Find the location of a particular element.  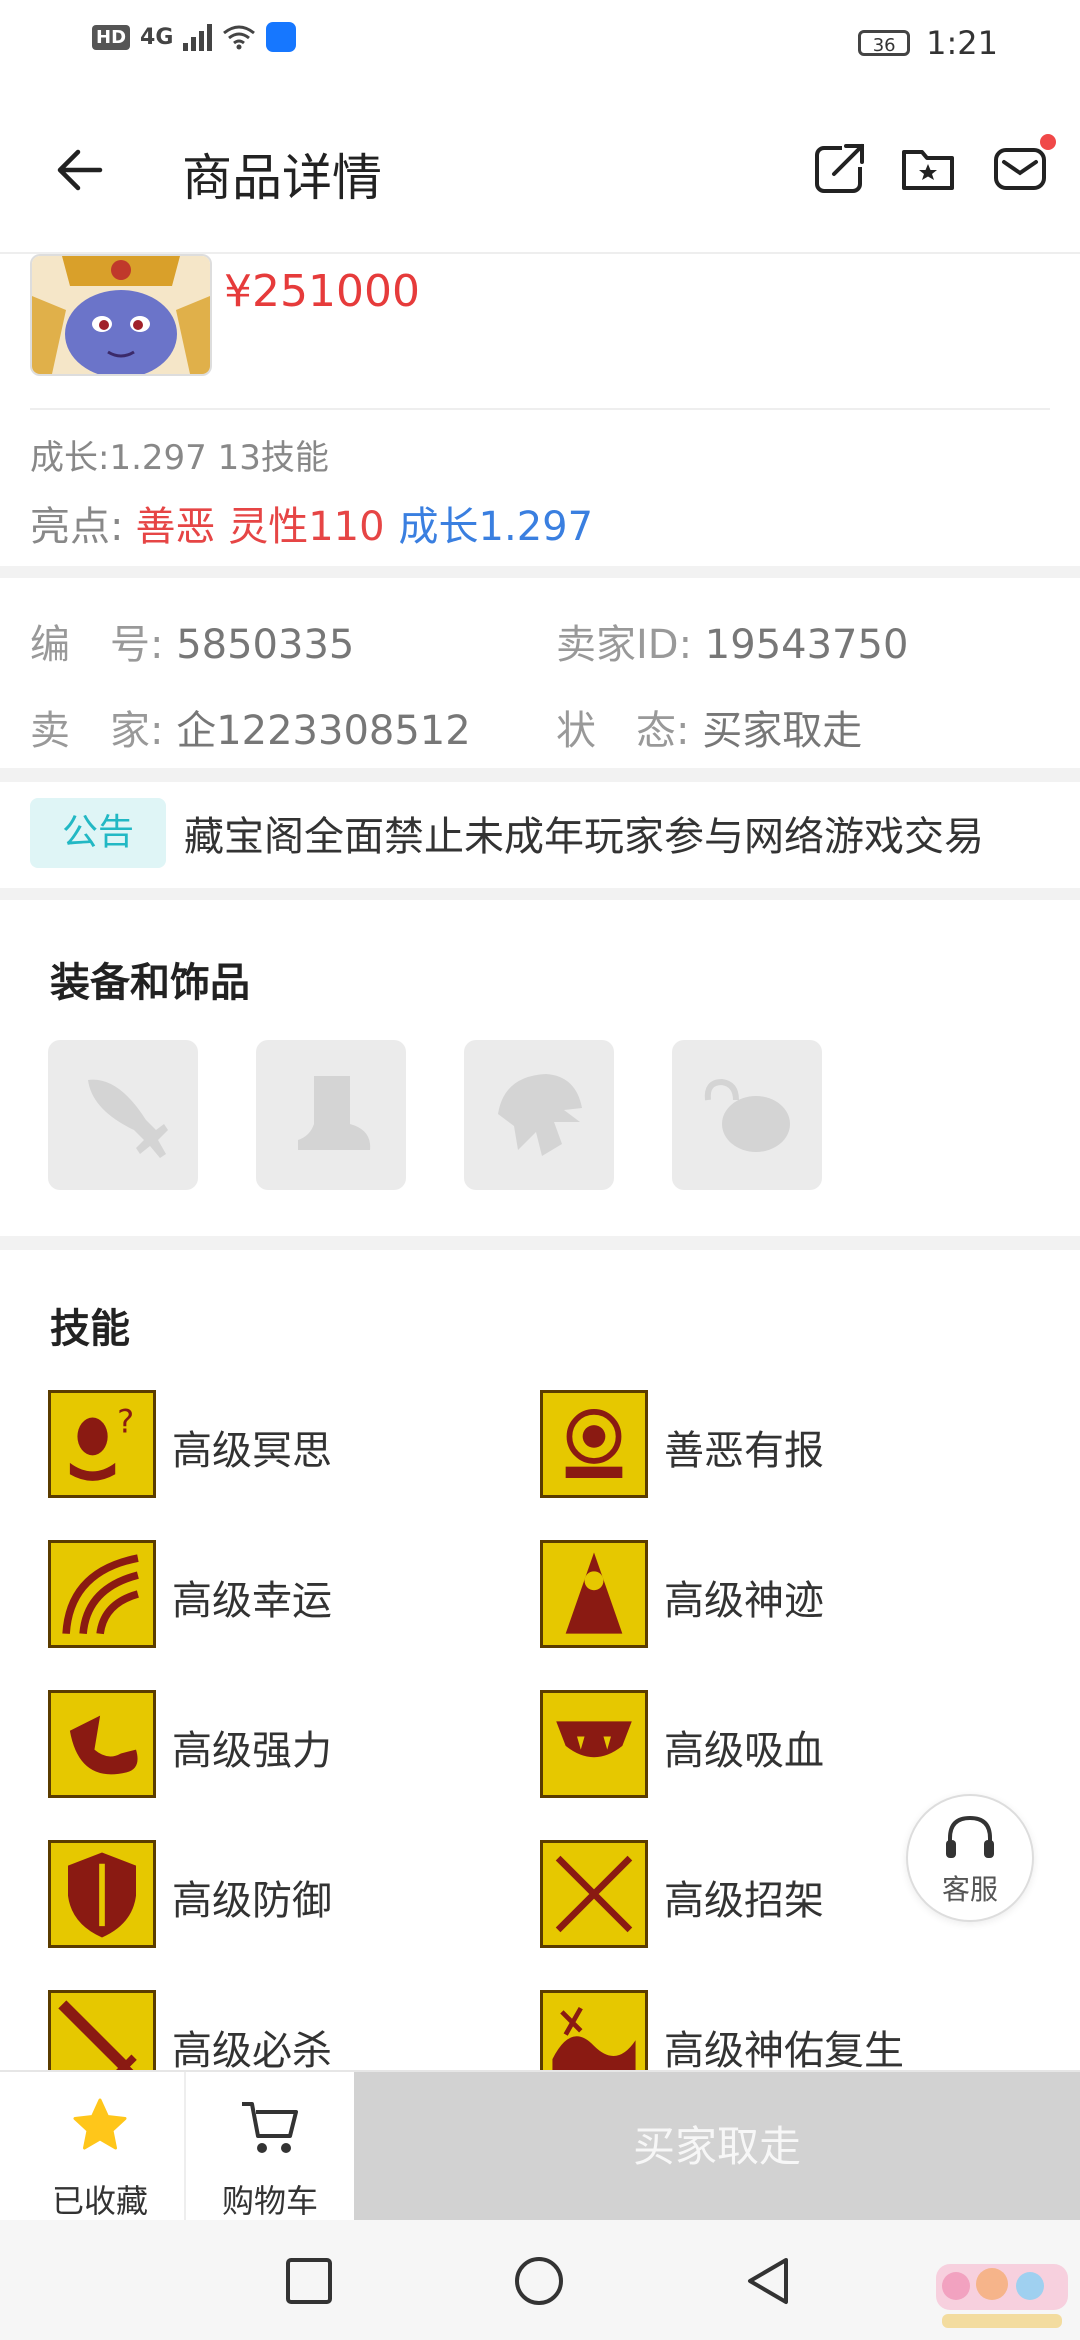

seller-value: 企1223308512 is located at coordinates (323, 731).